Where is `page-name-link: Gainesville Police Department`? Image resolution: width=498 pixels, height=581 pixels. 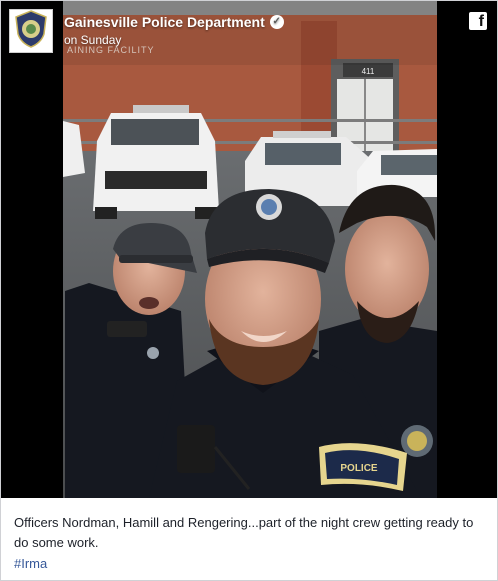 page-name-link: Gainesville Police Department is located at coordinates (164, 22).